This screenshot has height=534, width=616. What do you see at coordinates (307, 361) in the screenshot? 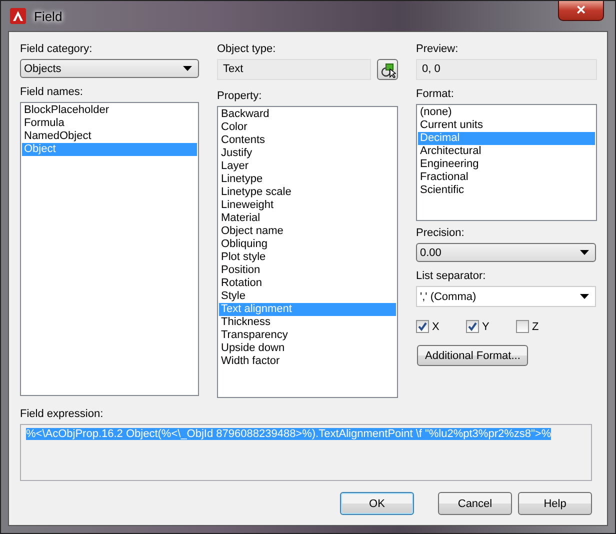
I see `list-item: Width factor` at bounding box center [307, 361].